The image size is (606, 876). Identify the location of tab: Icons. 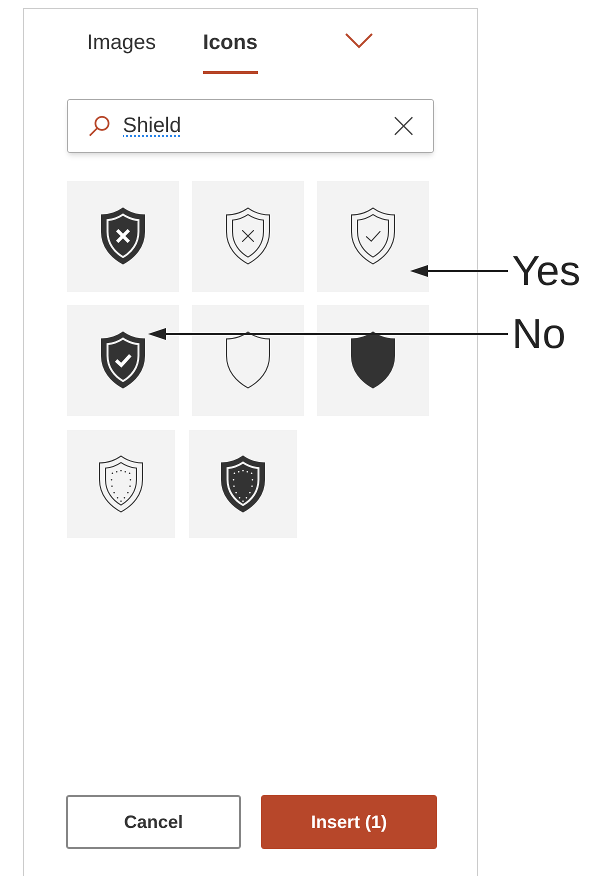
(230, 50).